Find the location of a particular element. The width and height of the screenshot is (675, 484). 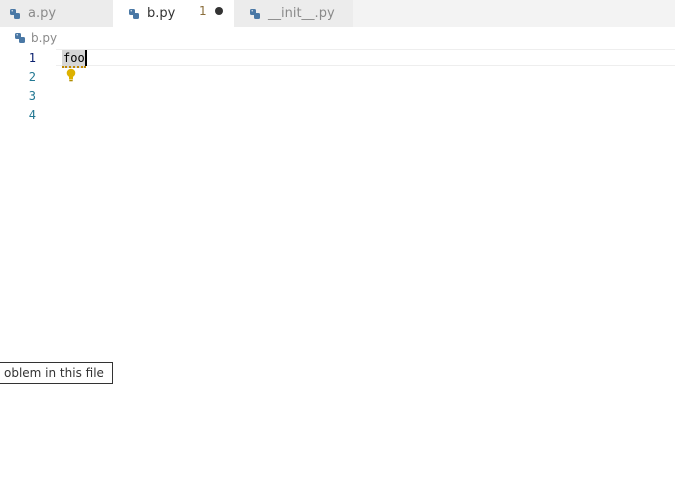

code-token-foo: foo is located at coordinates (74, 59).